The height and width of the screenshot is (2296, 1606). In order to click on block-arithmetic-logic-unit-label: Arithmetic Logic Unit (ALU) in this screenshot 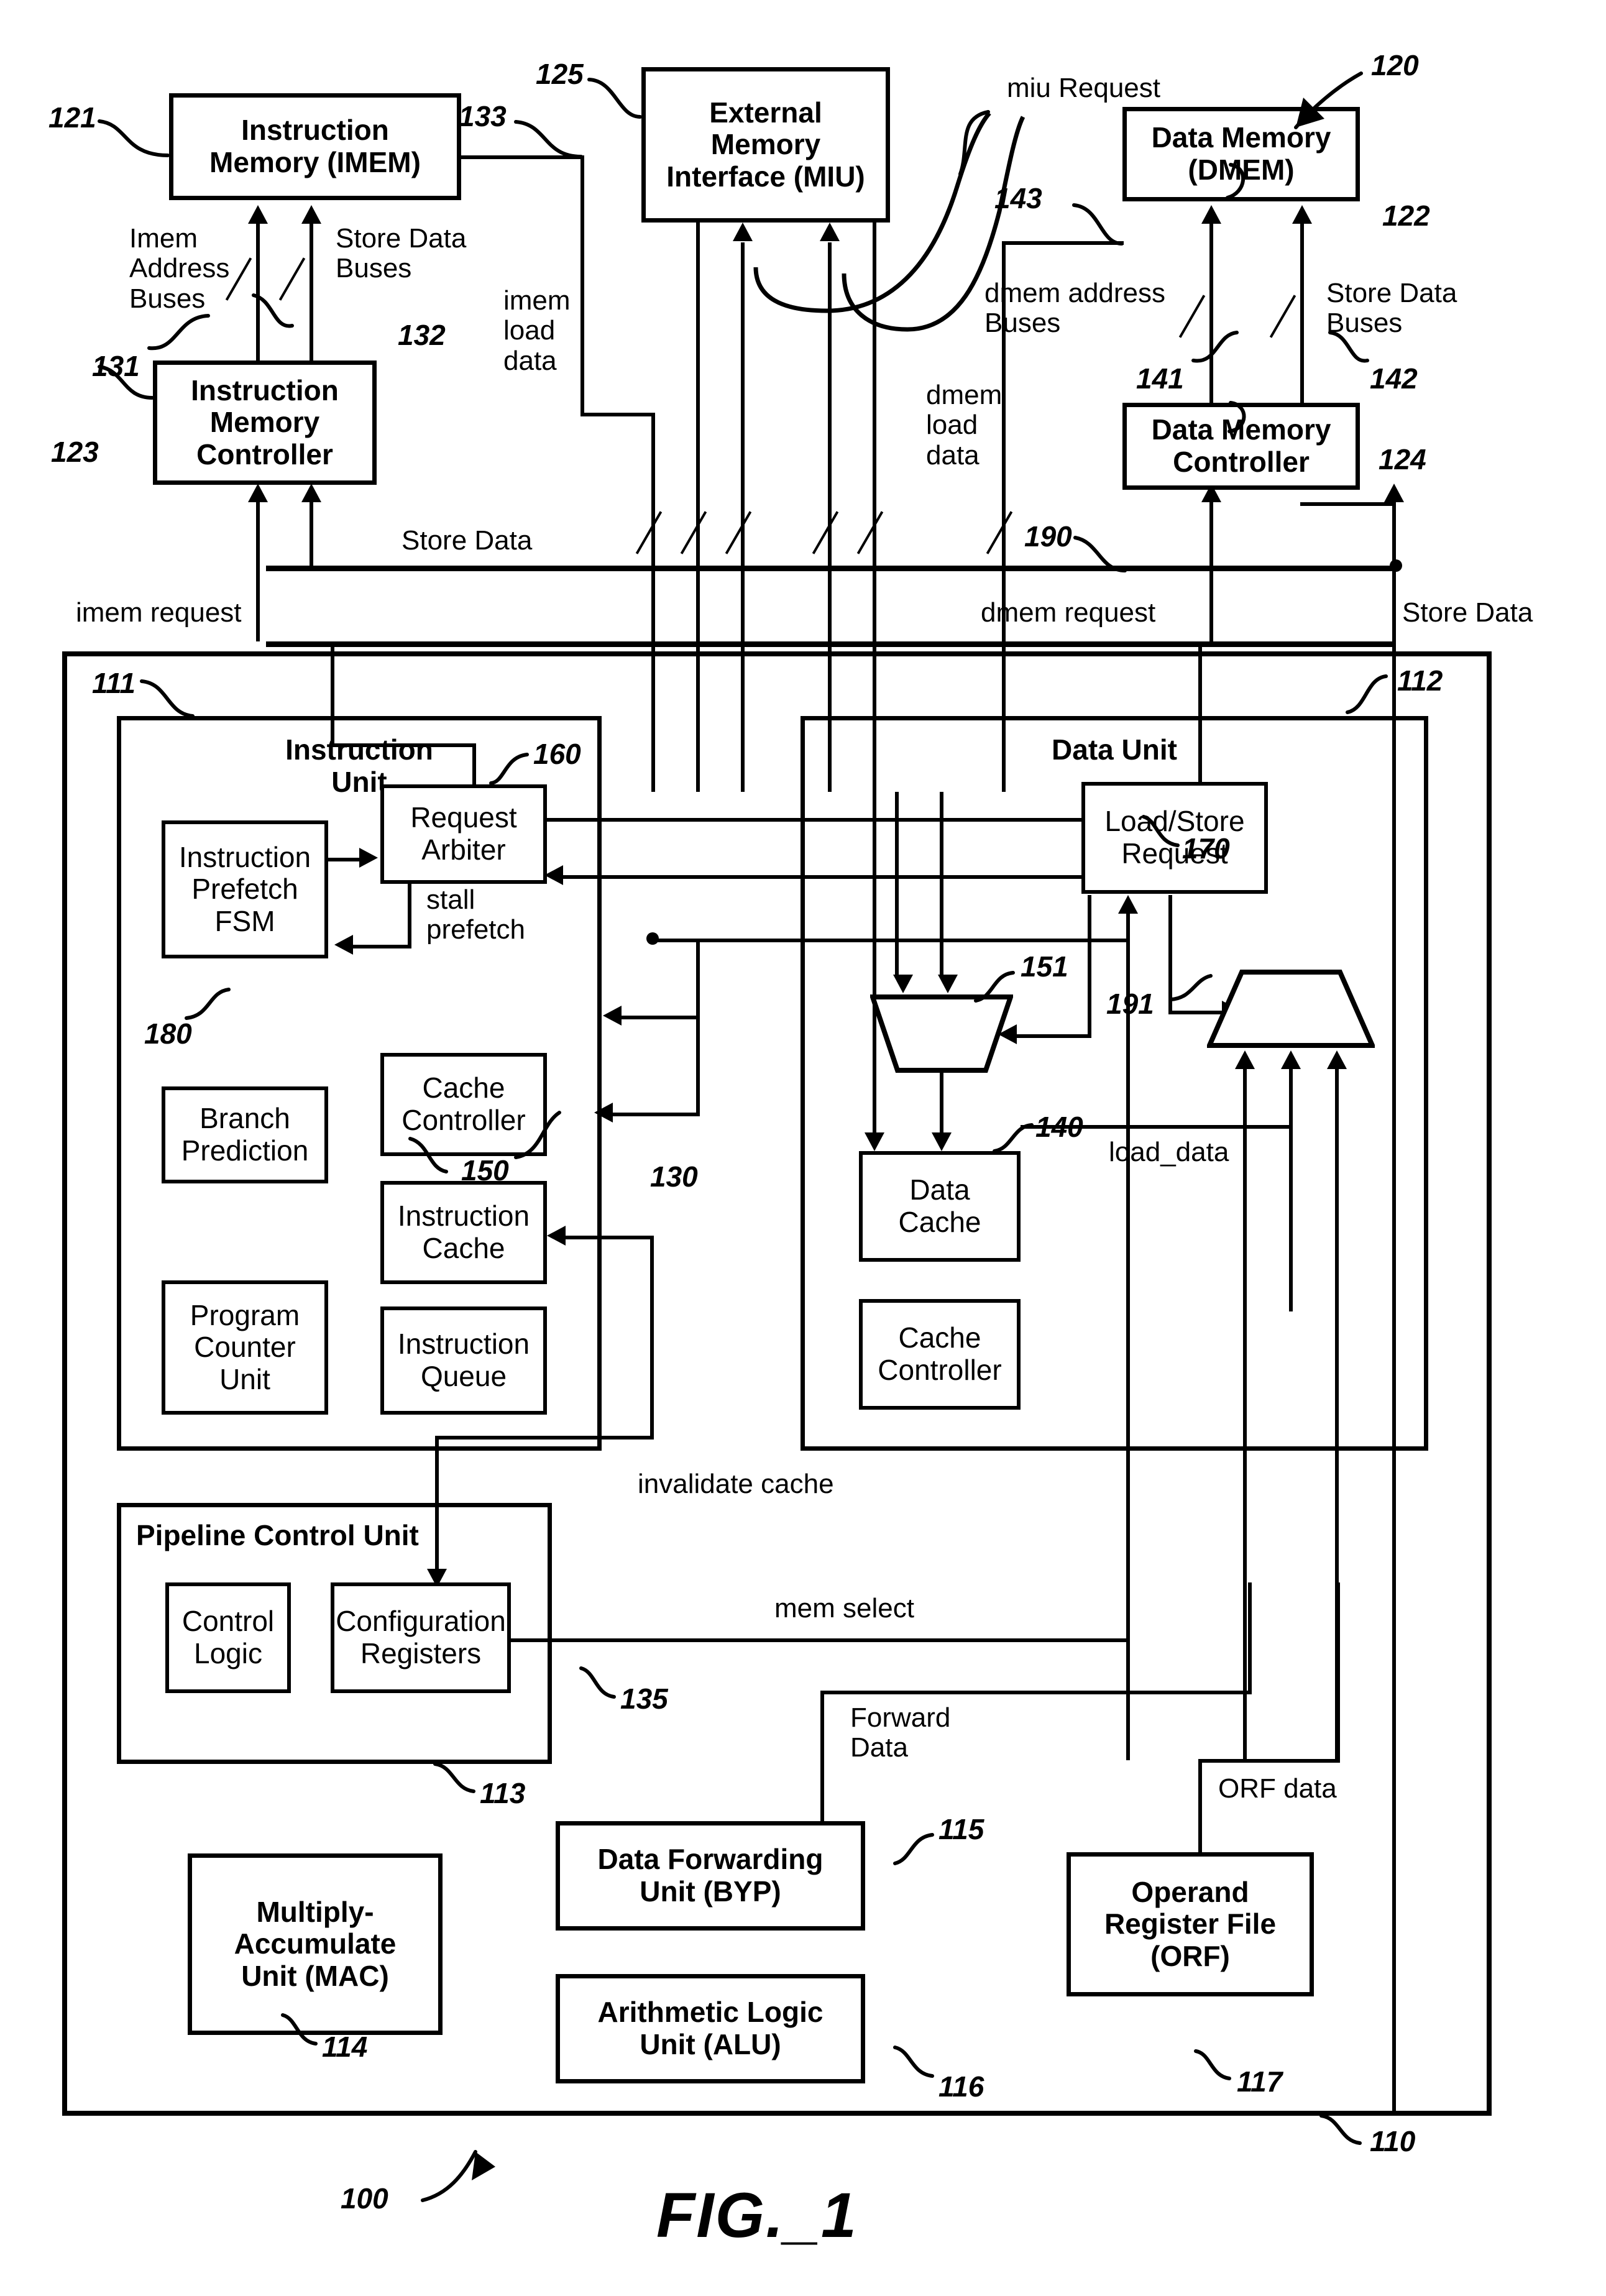, I will do `click(710, 2028)`.